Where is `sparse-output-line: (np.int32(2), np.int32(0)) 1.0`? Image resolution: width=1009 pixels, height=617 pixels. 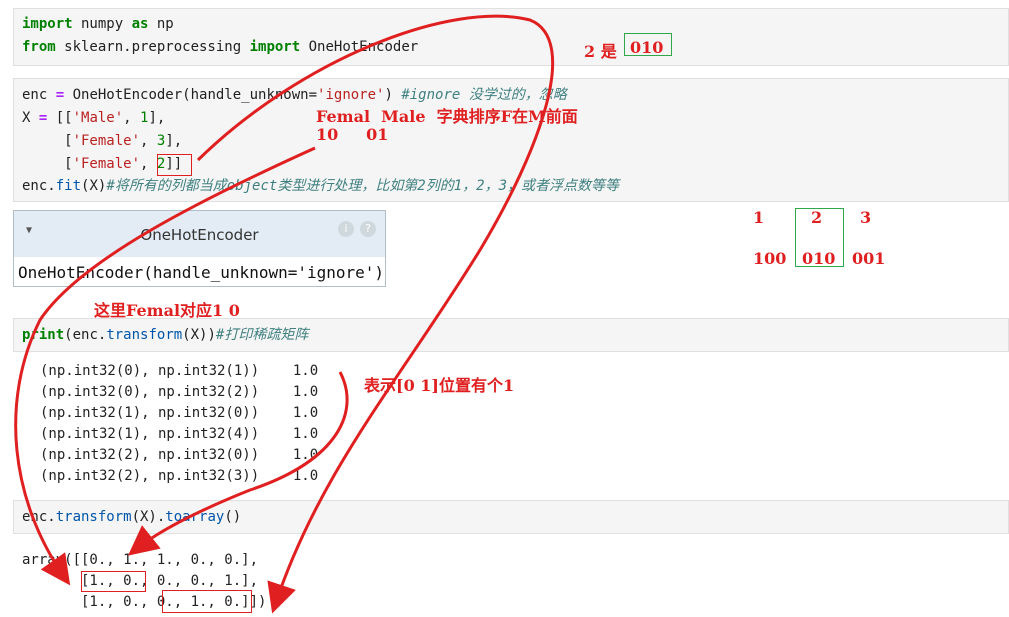 sparse-output-line: (np.int32(2), np.int32(0)) 1.0 is located at coordinates (179, 455).